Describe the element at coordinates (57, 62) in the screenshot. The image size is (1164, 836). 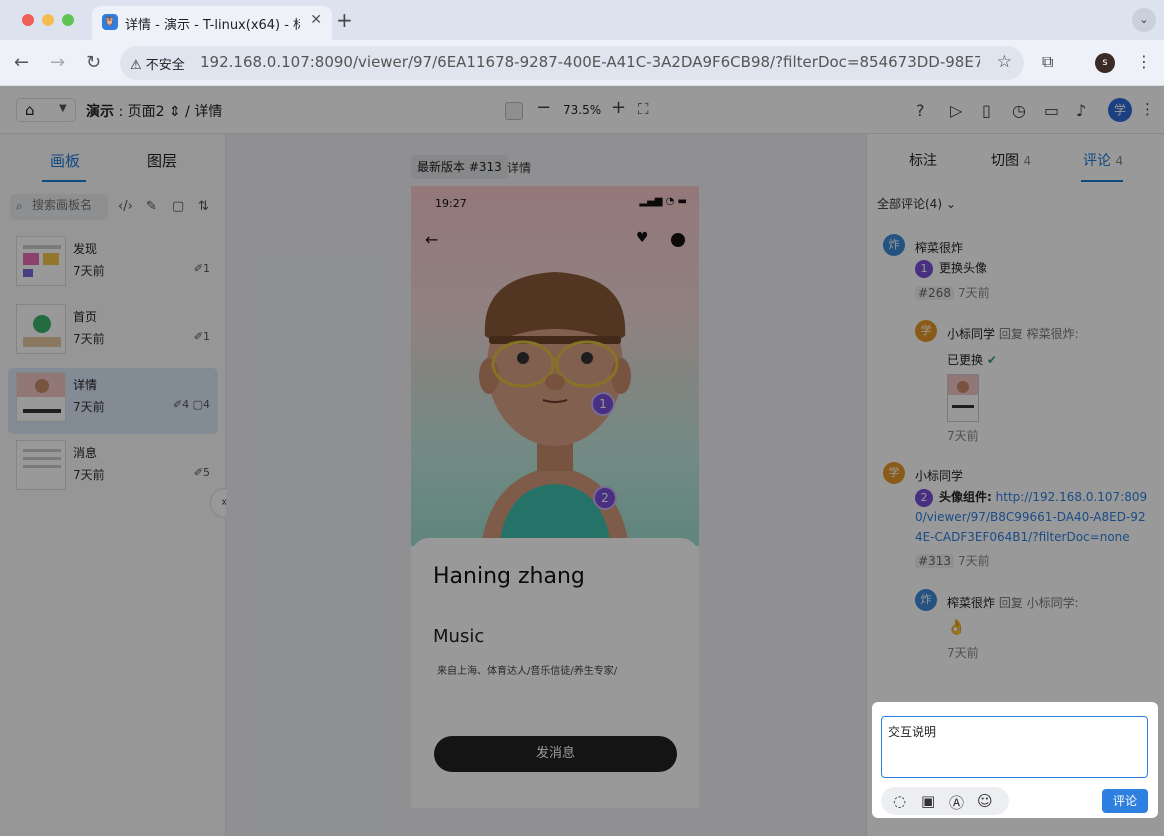
I see `forward-arrow-icon: →` at that location.